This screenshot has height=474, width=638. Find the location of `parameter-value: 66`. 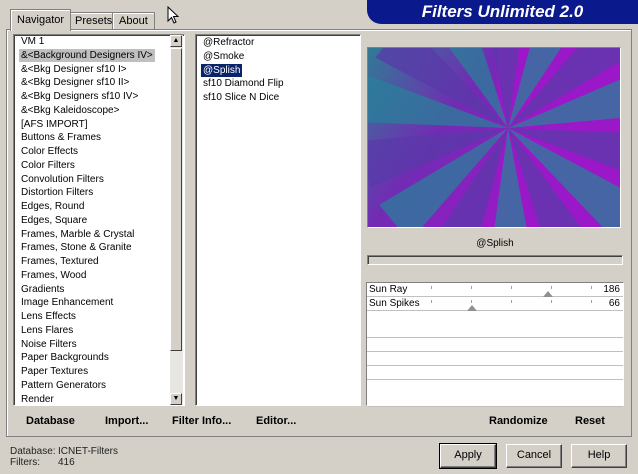

parameter-value: 66 is located at coordinates (614, 303).